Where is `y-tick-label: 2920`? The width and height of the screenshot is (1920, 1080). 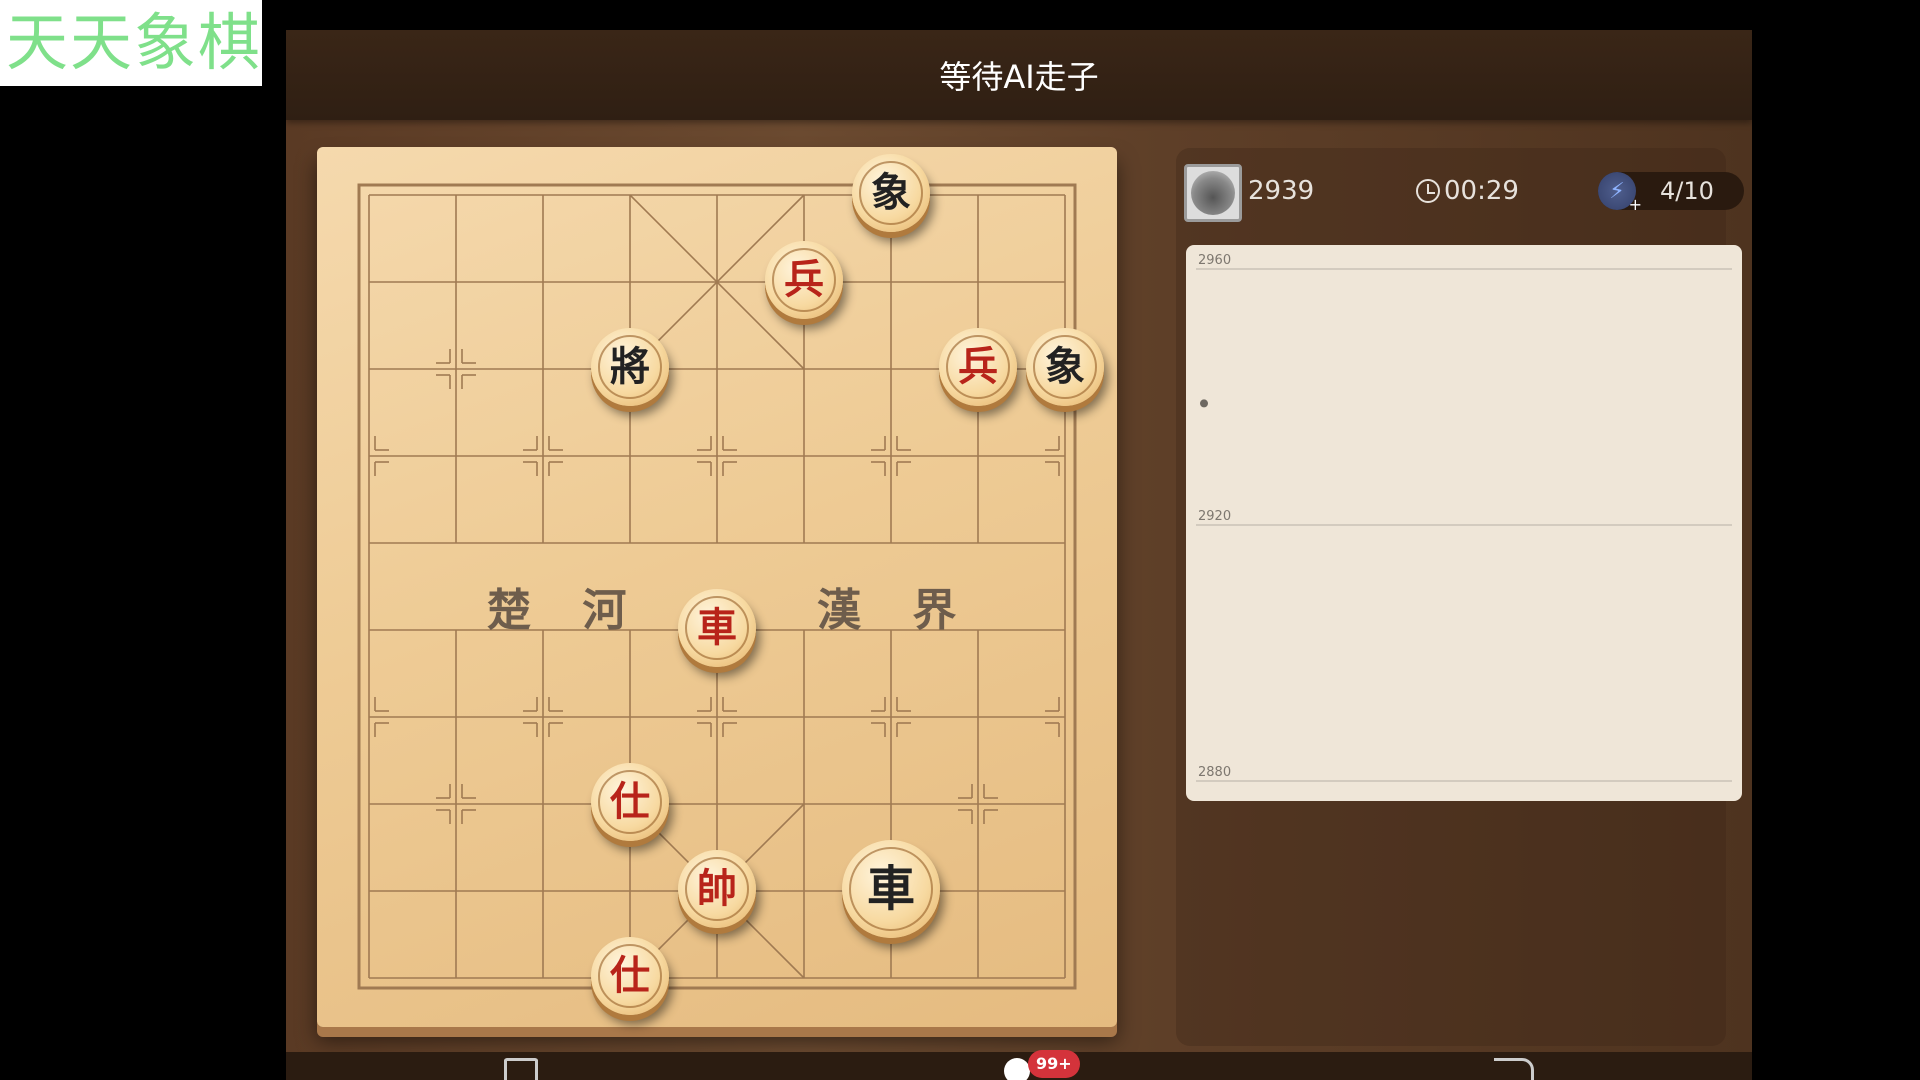 y-tick-label: 2920 is located at coordinates (1214, 516).